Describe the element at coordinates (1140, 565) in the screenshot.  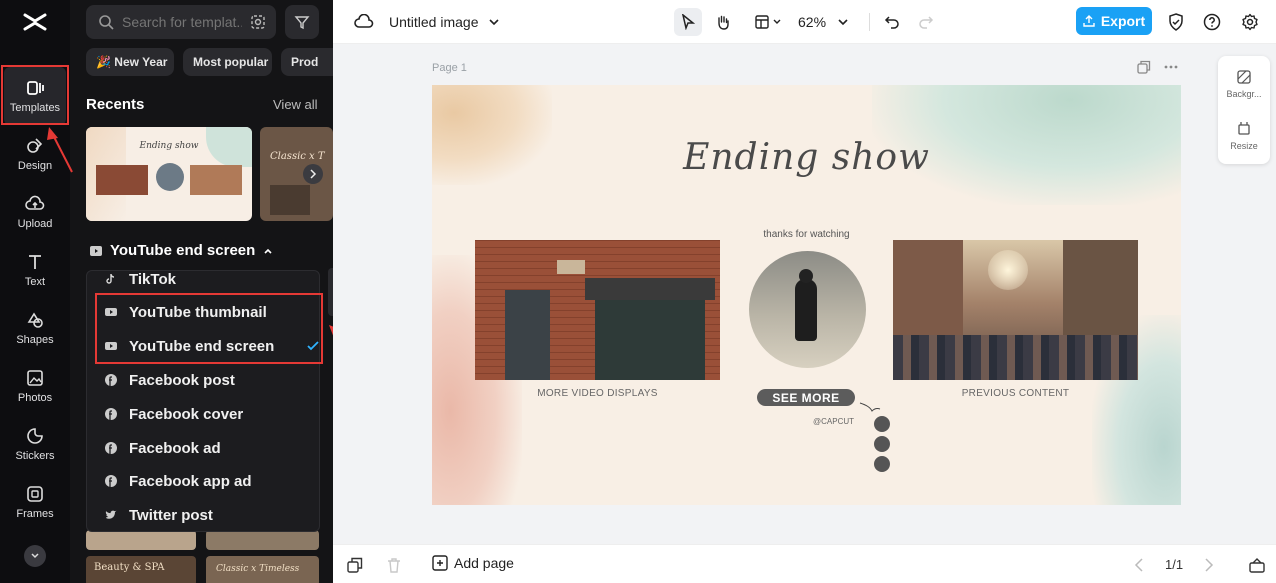
I see `prev-page-icon` at that location.